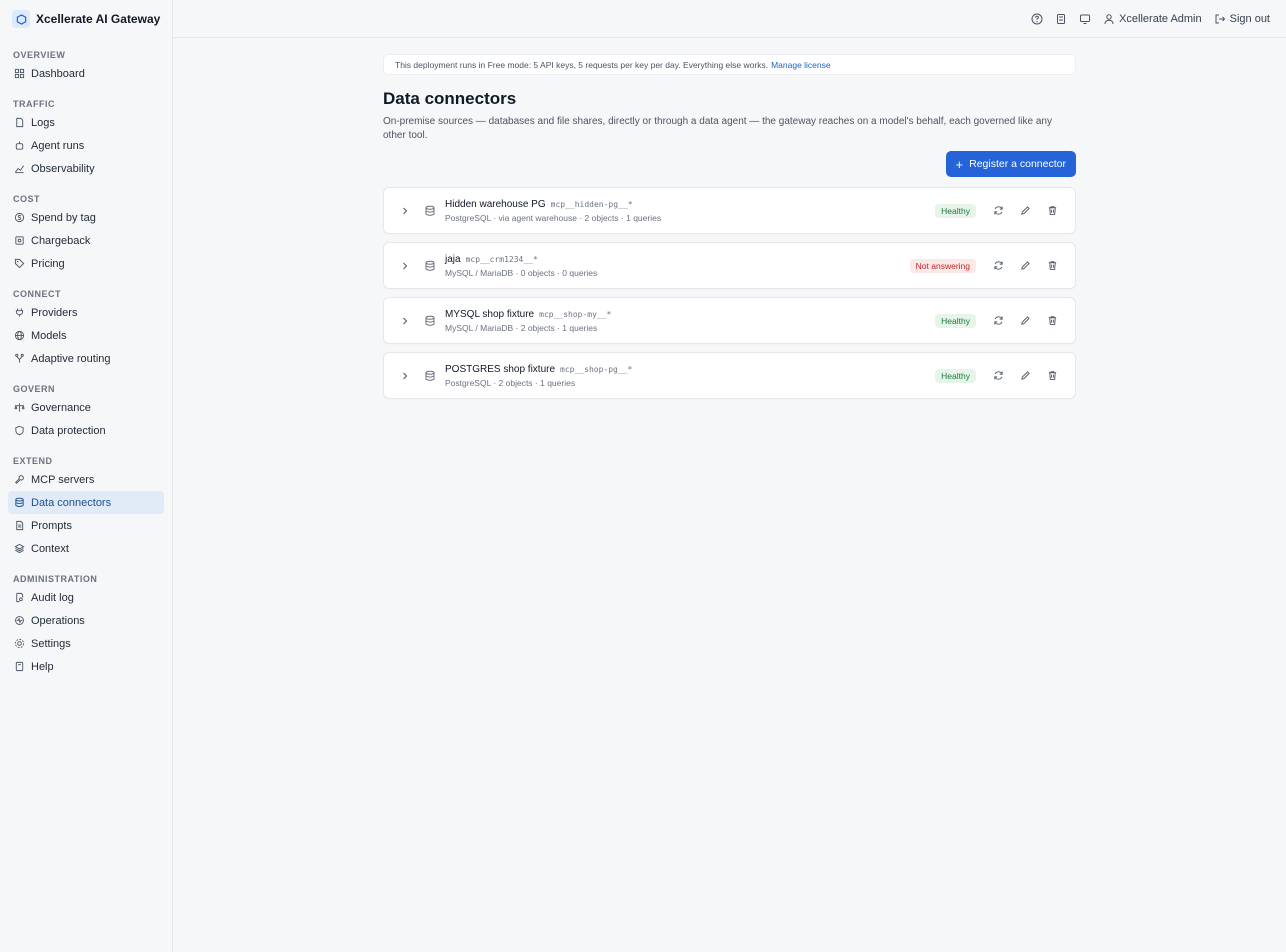 This screenshot has height=952, width=1286. Describe the element at coordinates (86, 145) in the screenshot. I see `sidebar-item-agent-runs: Agent runs` at that location.